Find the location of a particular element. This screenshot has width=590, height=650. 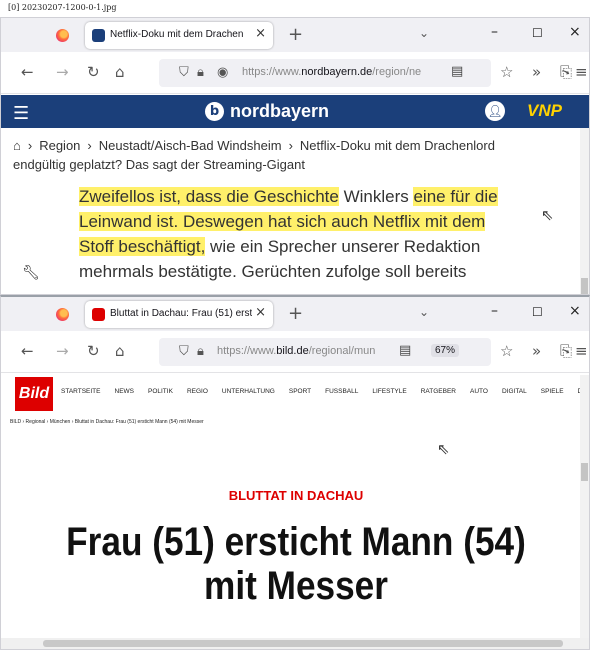

tab-bluttat-in-dachau: Bluttat in Dachau: Frau (51) ersti × is located at coordinates (179, 314).